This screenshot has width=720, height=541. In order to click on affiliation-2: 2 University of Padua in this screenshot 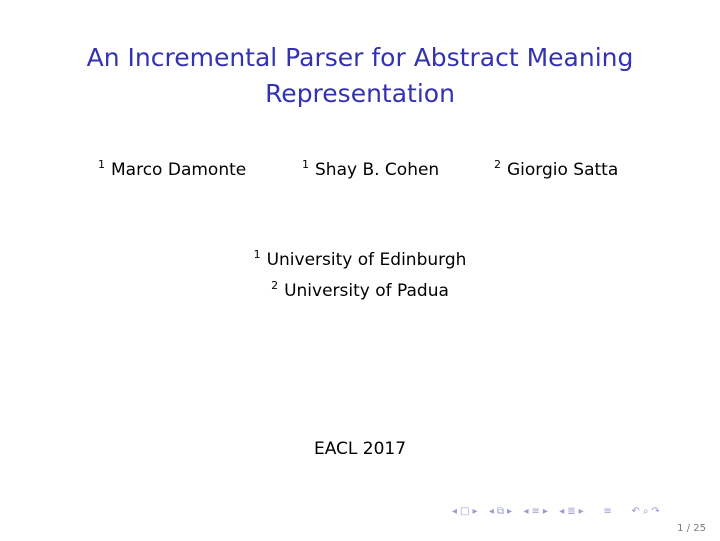, I will do `click(360, 288)`.